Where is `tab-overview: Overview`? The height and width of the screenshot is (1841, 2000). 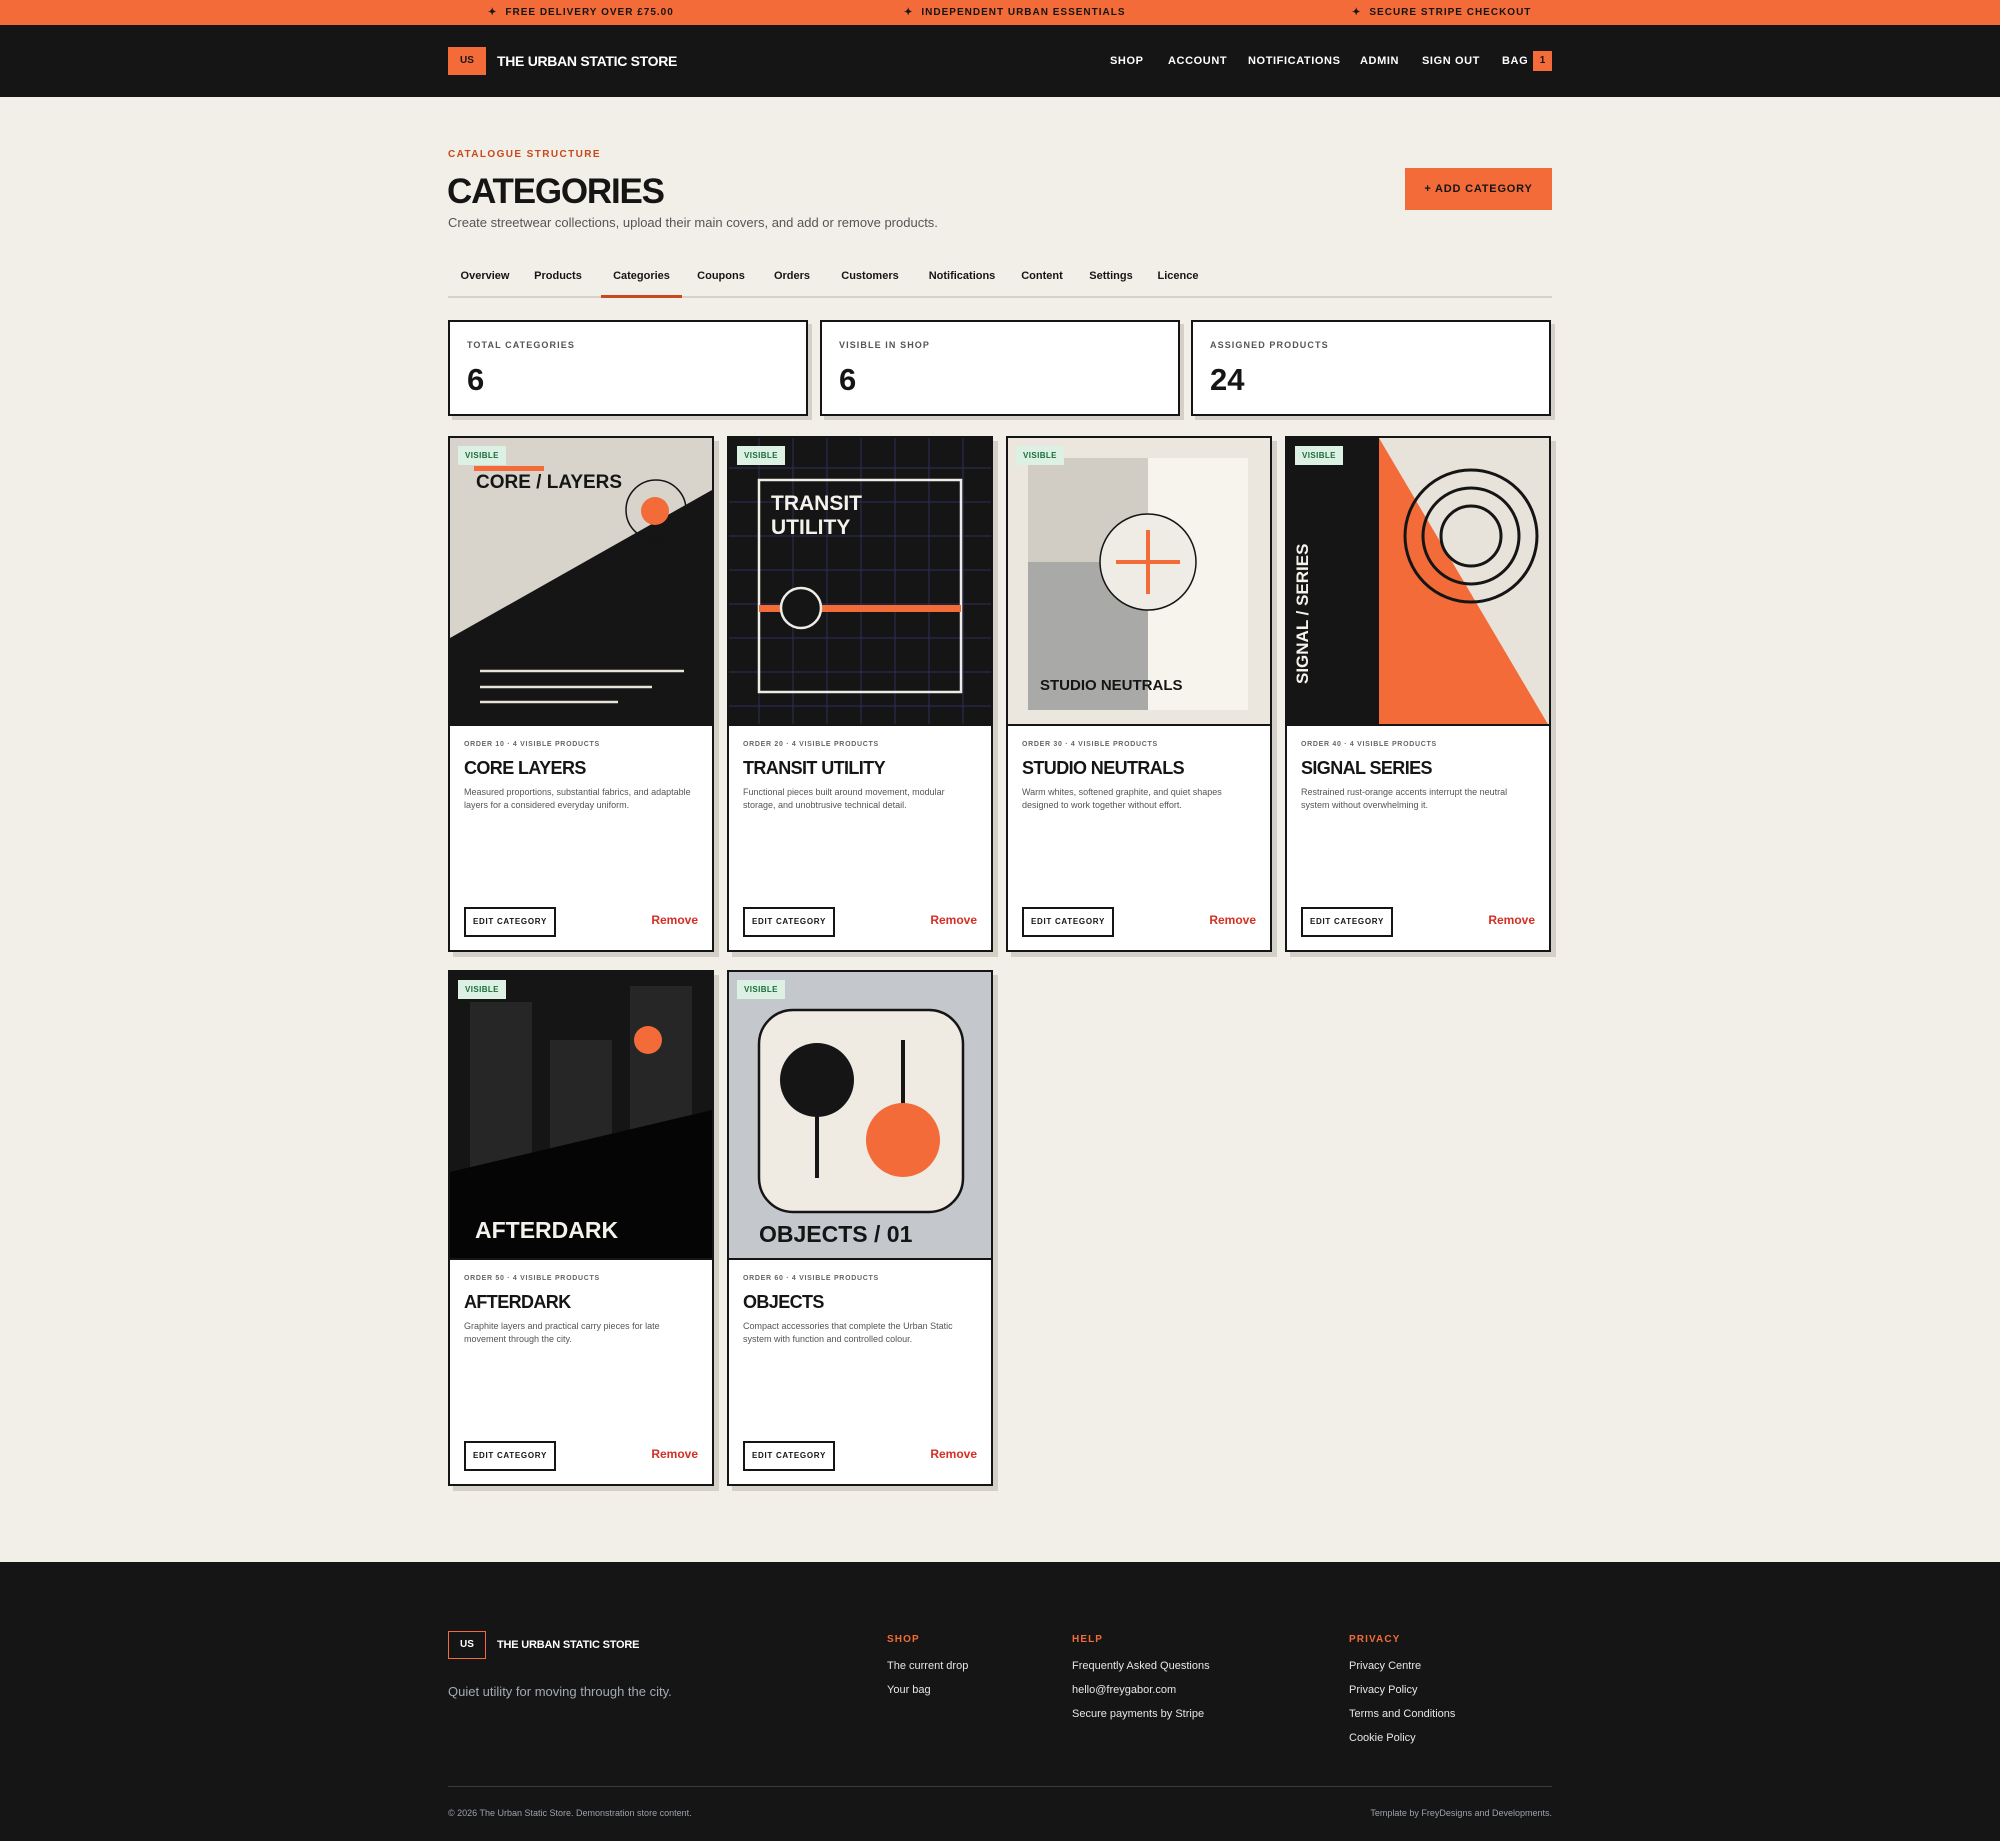 tab-overview: Overview is located at coordinates (485, 280).